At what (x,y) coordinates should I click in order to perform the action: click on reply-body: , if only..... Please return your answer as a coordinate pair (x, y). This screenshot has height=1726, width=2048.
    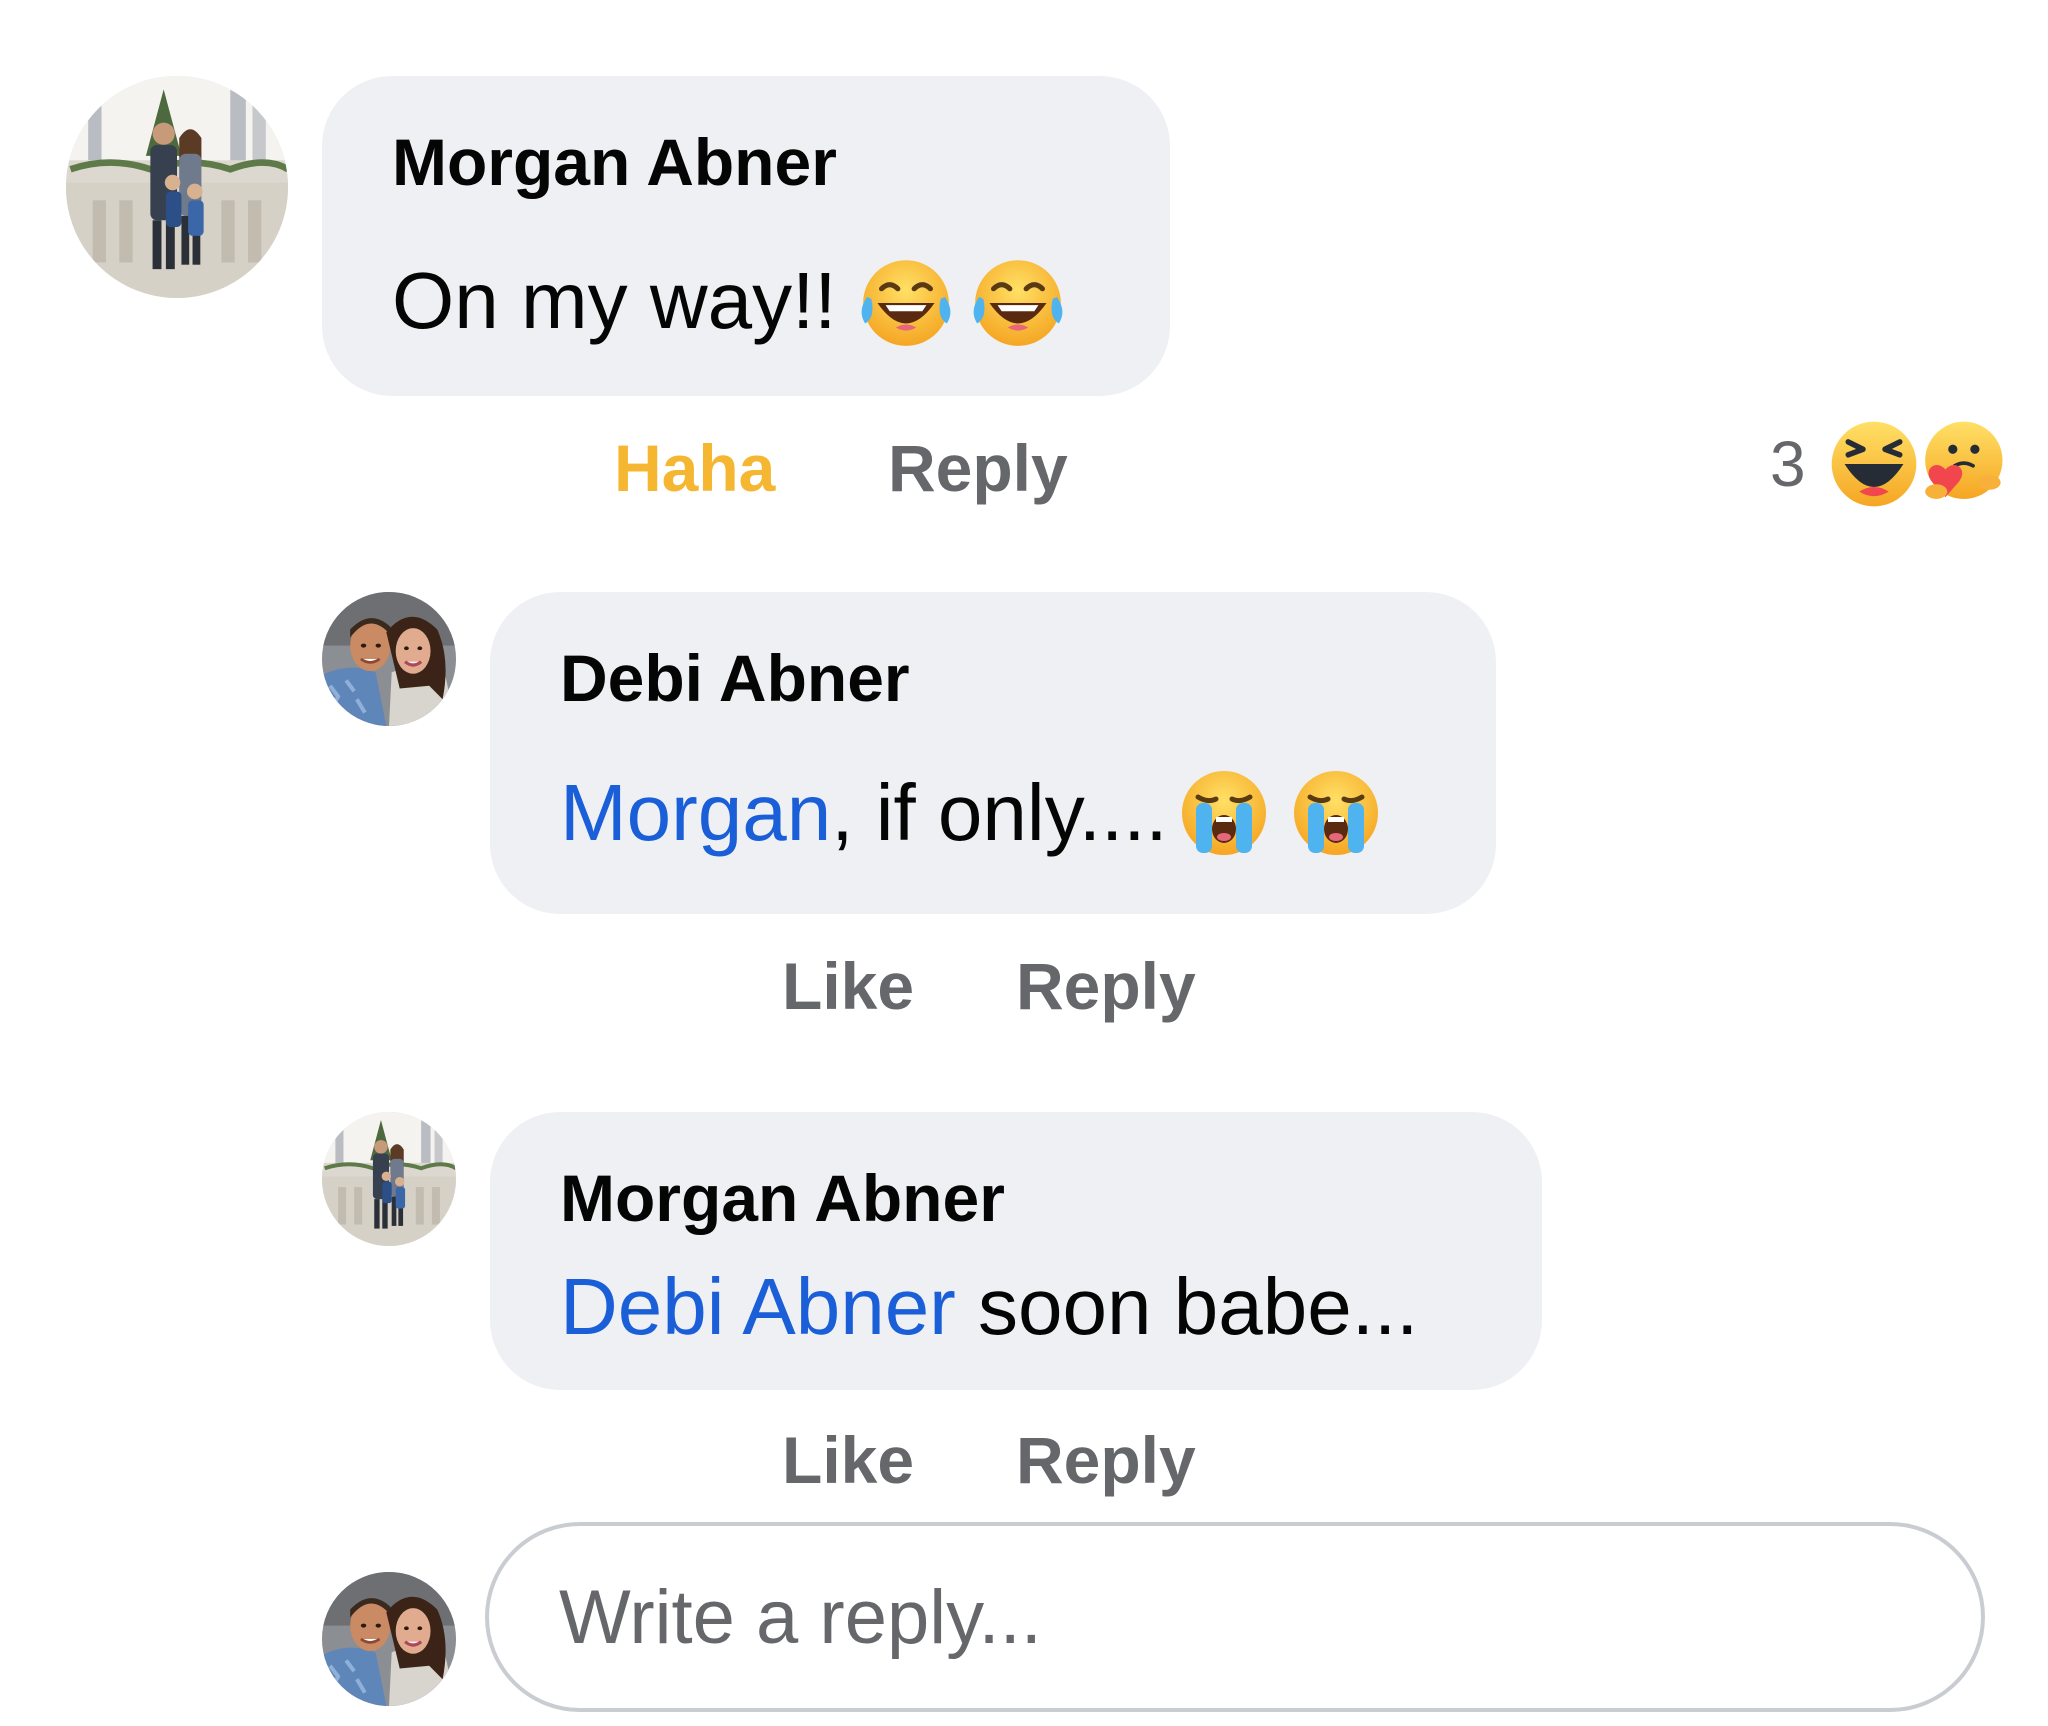
    Looking at the image, I should click on (999, 812).